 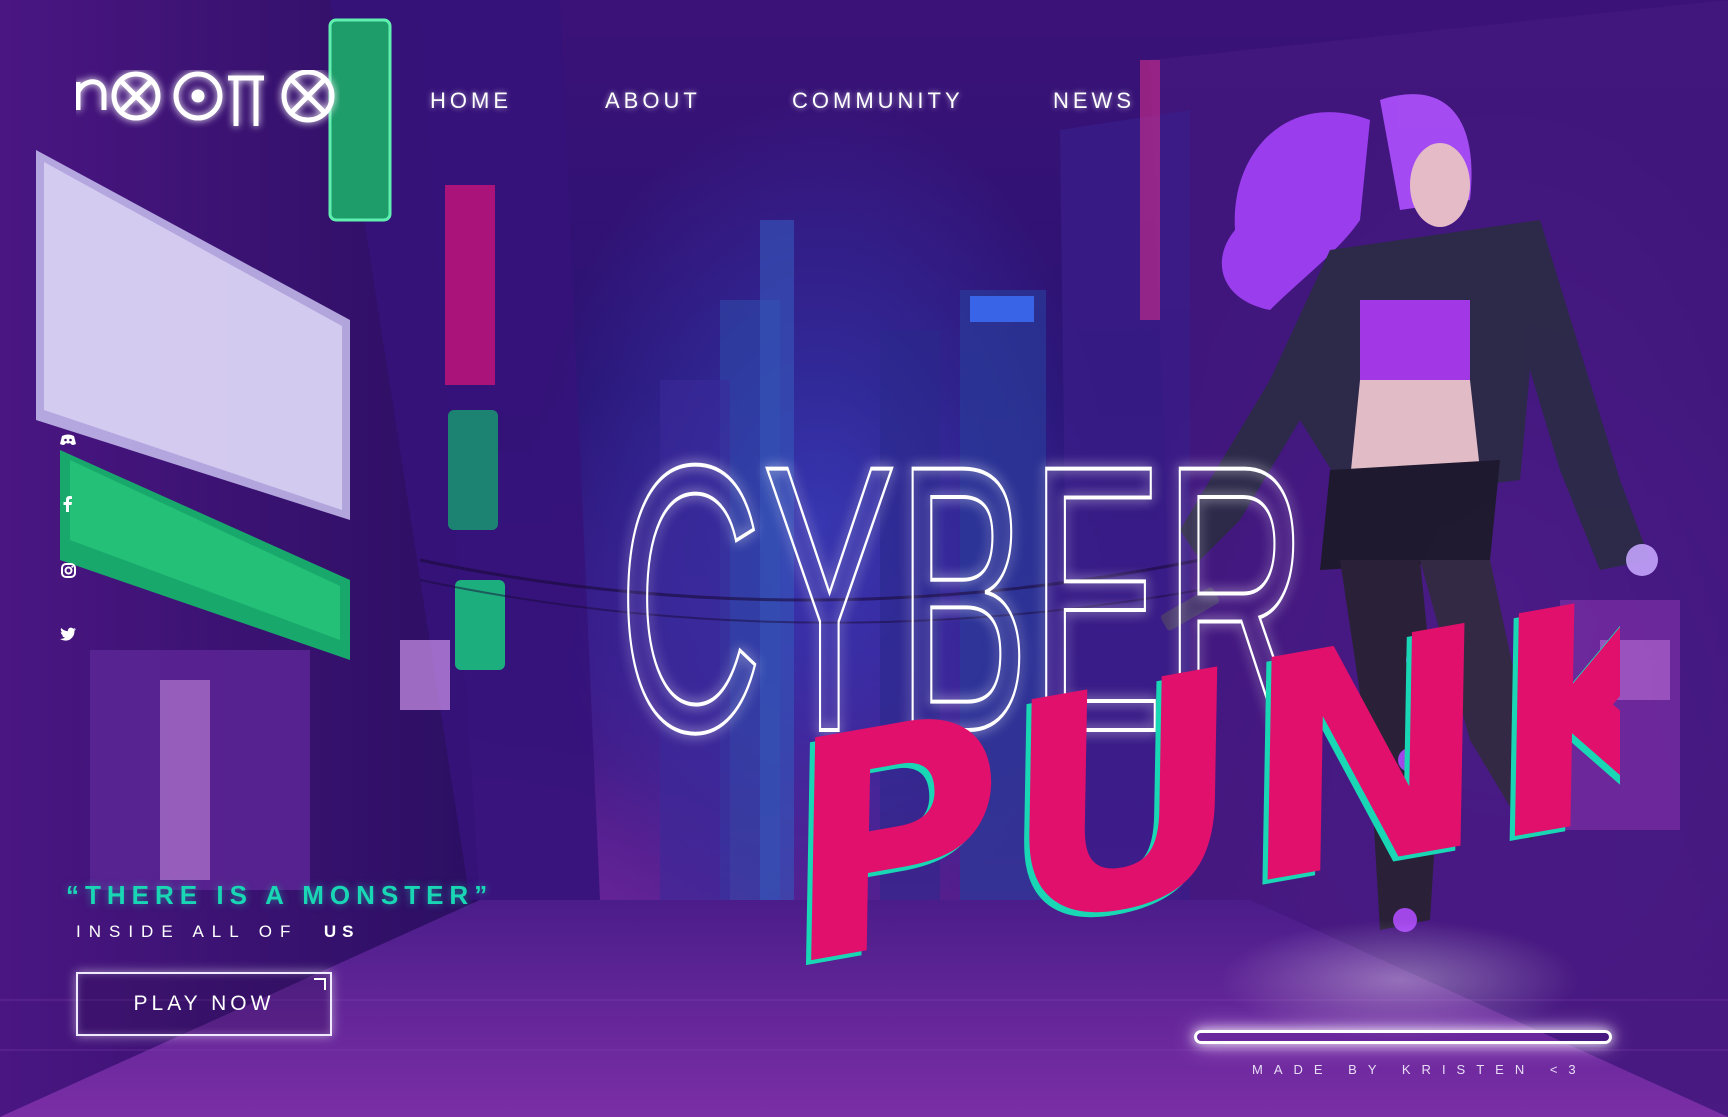 What do you see at coordinates (1094, 101) in the screenshot?
I see `nav-news: NEWS` at bounding box center [1094, 101].